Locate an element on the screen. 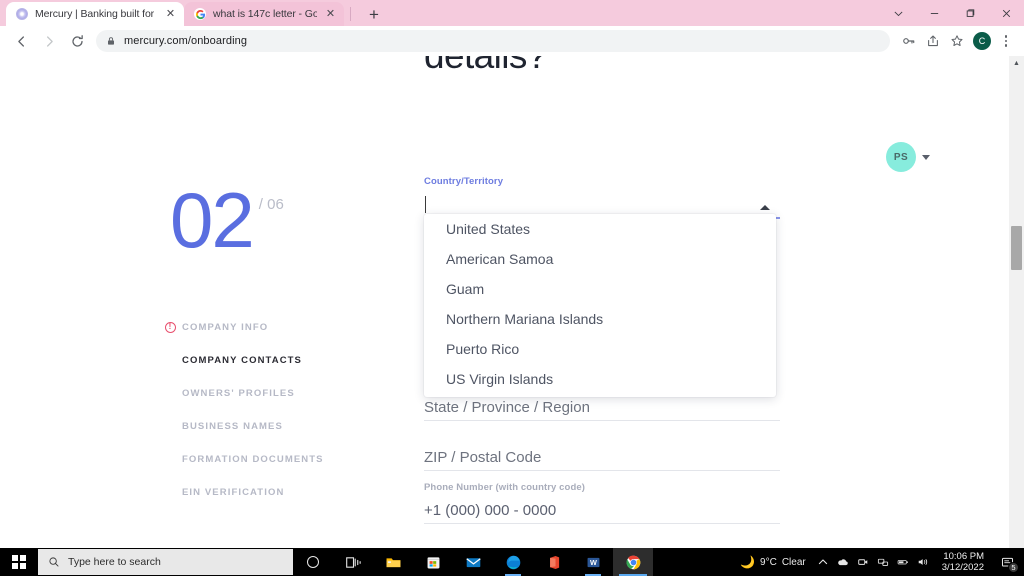  show-hidden-icons-chevron is located at coordinates (823, 562).